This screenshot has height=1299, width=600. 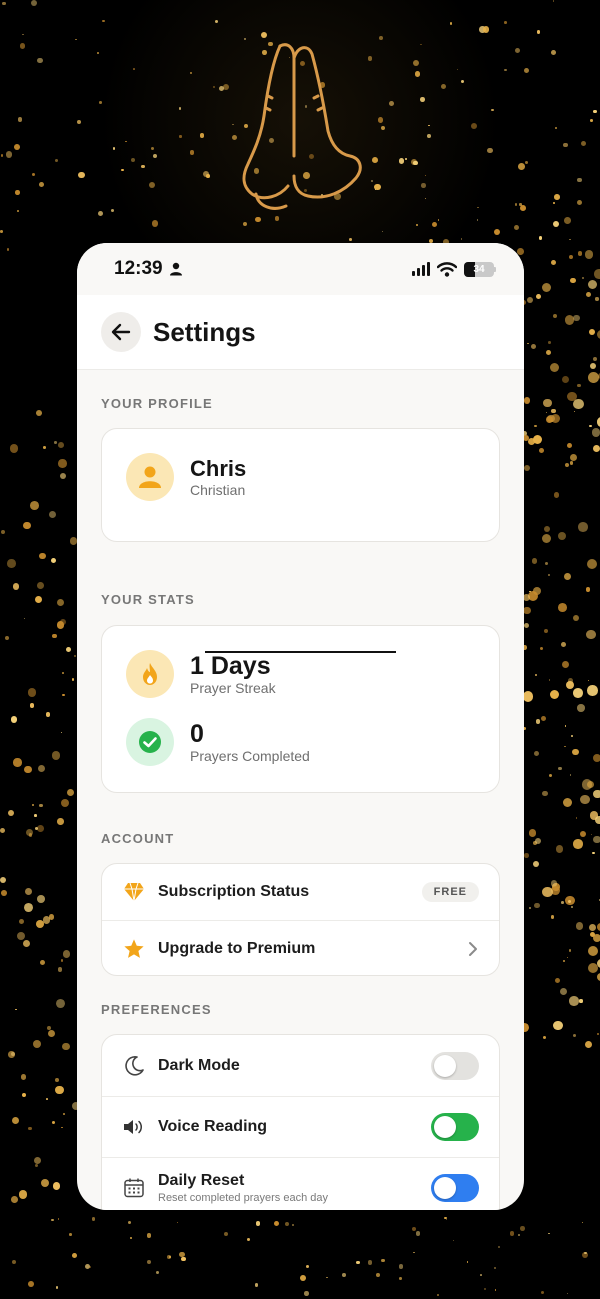 I want to click on dark-mode-toggle, so click(x=455, y=1065).